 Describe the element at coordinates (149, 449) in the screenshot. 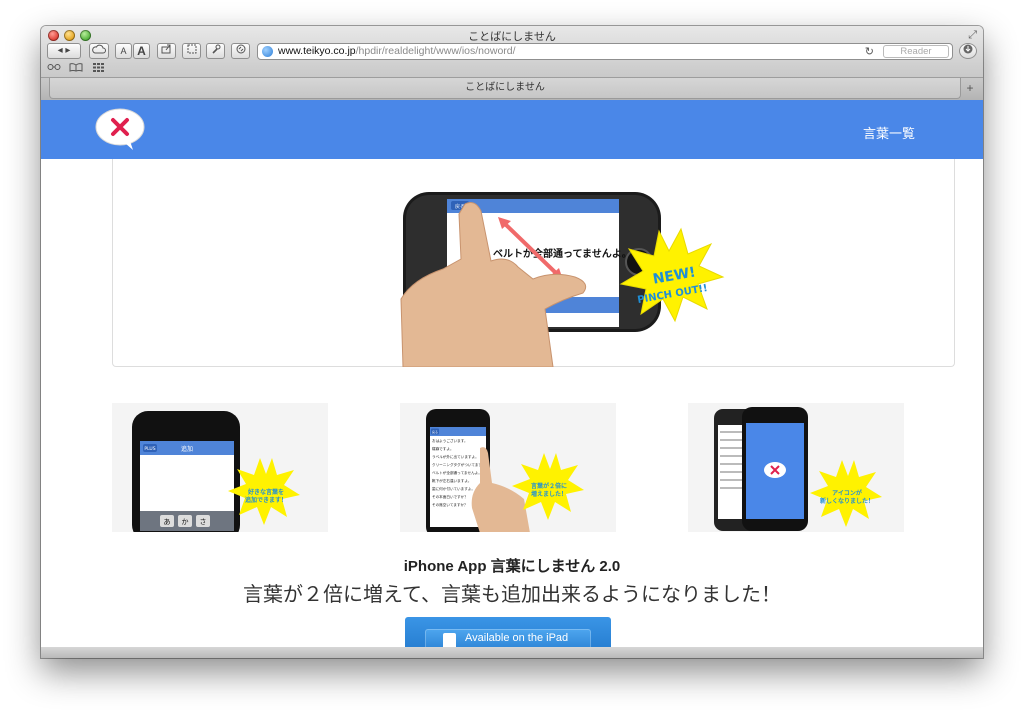

I see `thumb1-nav-button: PLUS` at that location.